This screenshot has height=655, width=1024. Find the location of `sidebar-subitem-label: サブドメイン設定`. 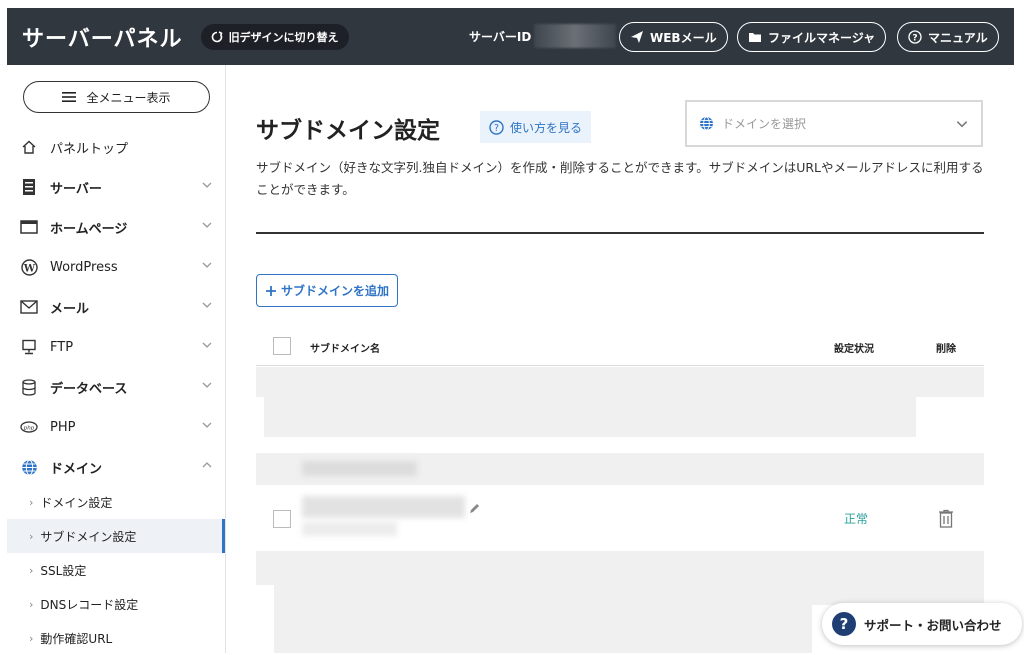

sidebar-subitem-label: サブドメイン設定 is located at coordinates (88, 536).